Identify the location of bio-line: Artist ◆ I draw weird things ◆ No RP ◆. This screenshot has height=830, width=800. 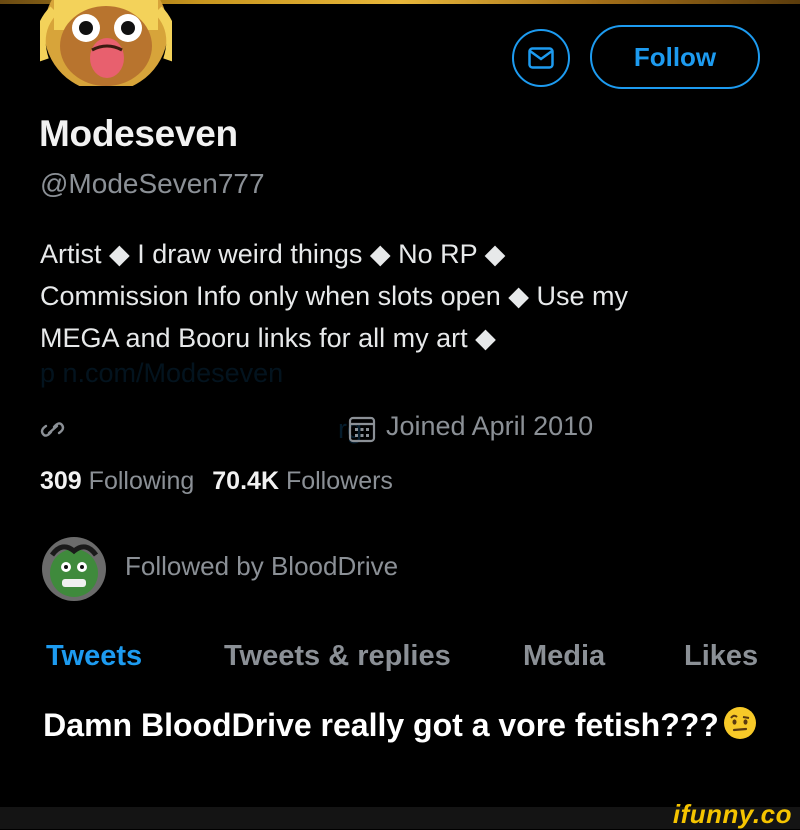
(273, 254).